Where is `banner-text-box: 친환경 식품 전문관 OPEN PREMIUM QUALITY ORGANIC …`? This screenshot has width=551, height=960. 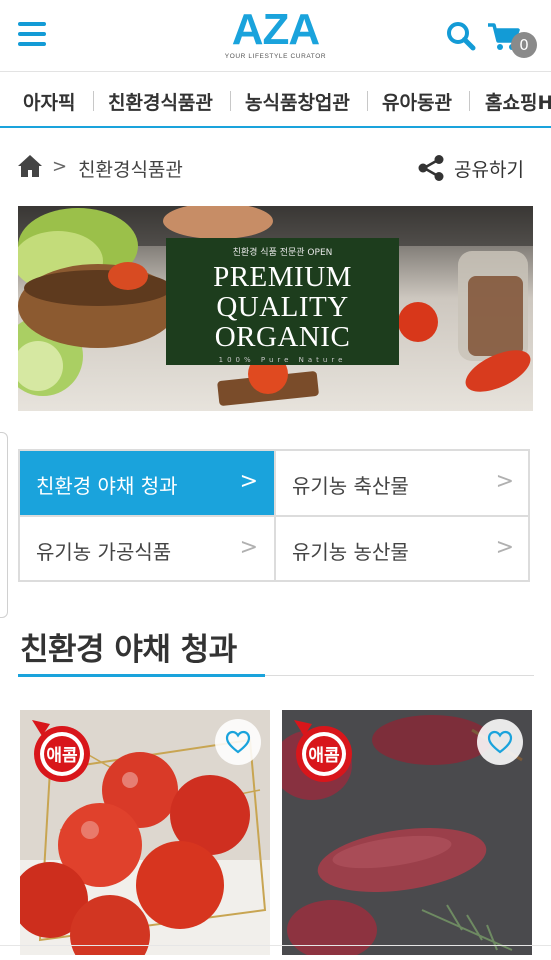
banner-text-box: 친환경 식품 전문관 OPEN PREMIUM QUALITY ORGANIC … is located at coordinates (282, 301).